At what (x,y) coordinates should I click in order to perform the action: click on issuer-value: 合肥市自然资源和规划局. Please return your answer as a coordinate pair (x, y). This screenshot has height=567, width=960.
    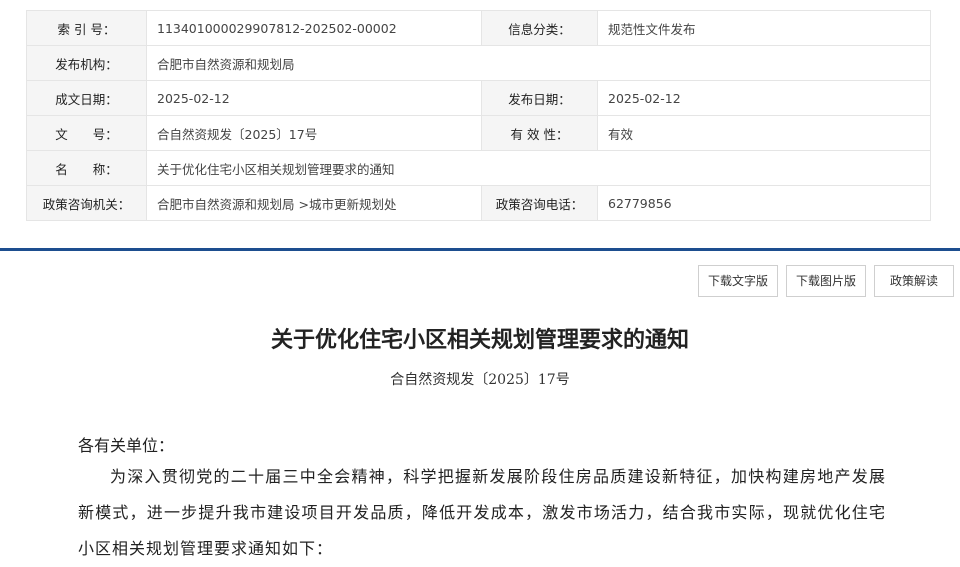
    Looking at the image, I should click on (538, 63).